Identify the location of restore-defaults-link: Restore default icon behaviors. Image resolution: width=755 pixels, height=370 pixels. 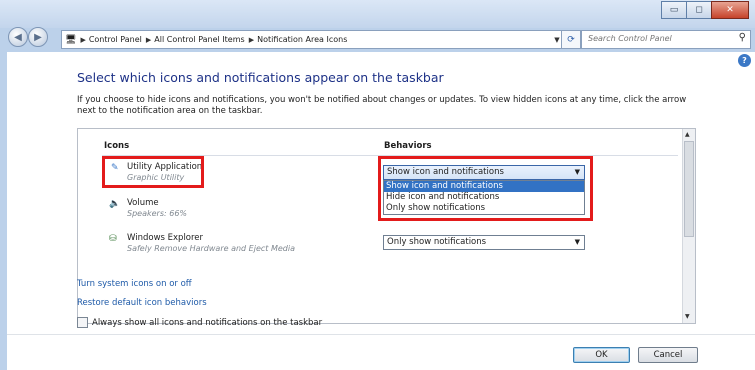
(142, 303).